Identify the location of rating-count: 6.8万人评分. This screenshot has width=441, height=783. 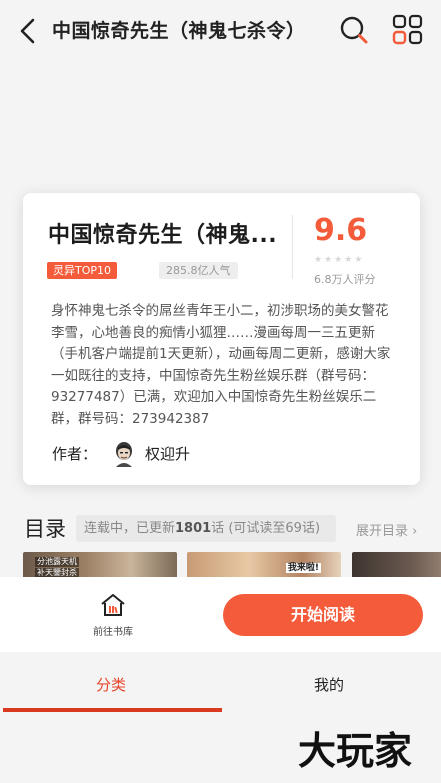
(345, 279).